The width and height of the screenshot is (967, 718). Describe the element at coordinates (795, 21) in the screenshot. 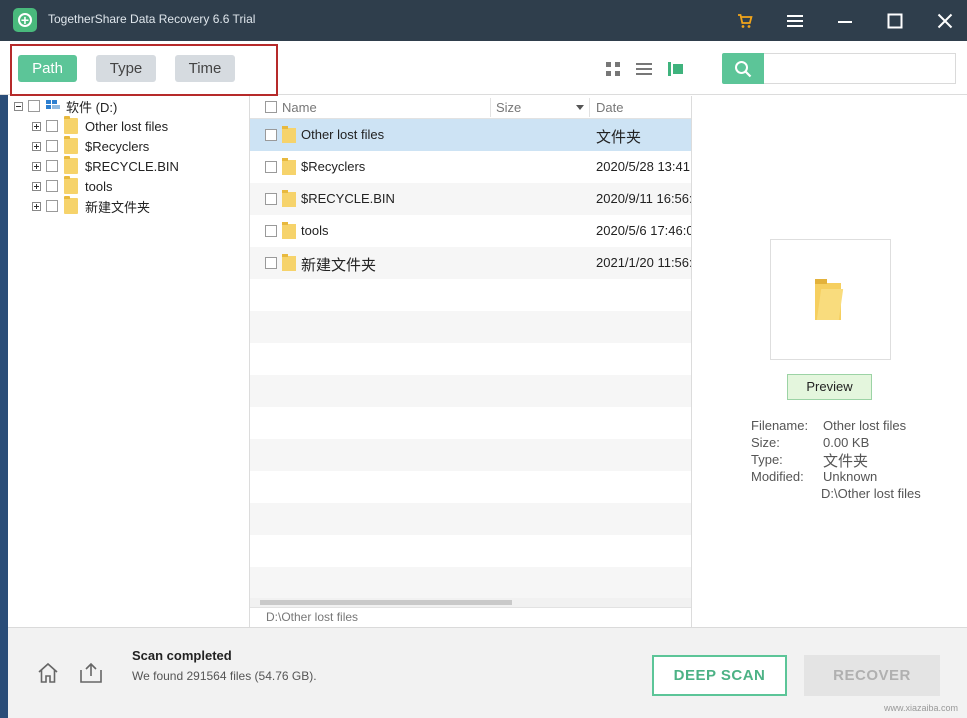

I see `menu-icon` at that location.